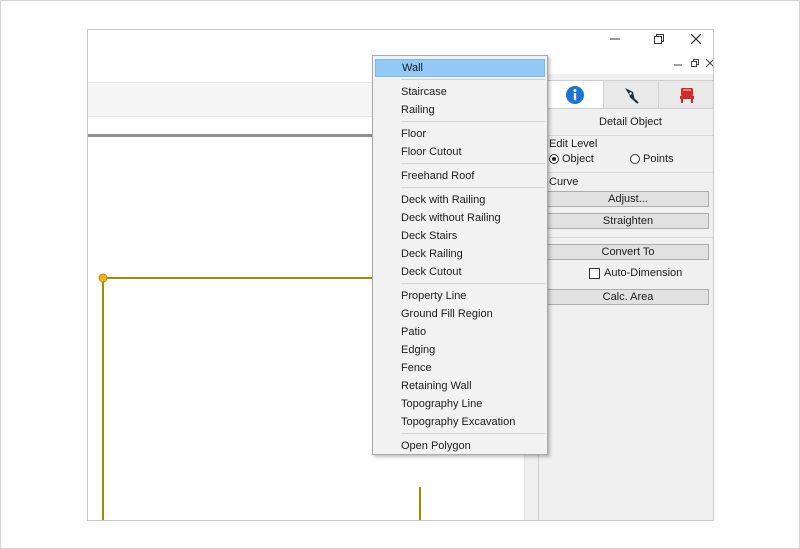  I want to click on tab-furniture, so click(685, 94).